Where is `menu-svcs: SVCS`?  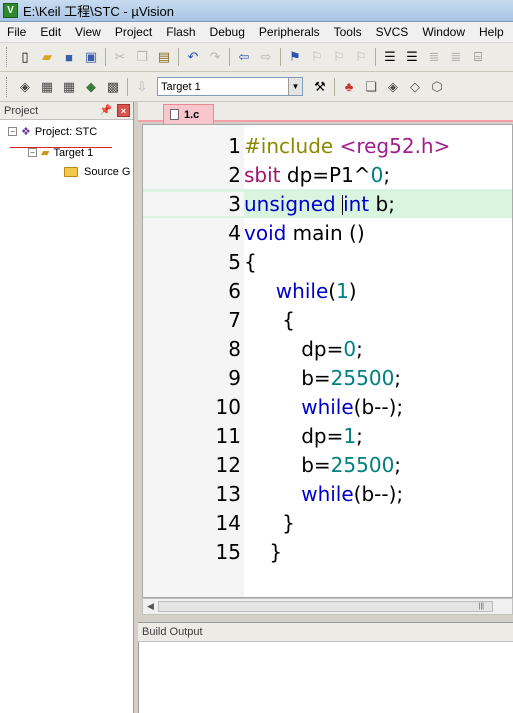 menu-svcs: SVCS is located at coordinates (392, 32).